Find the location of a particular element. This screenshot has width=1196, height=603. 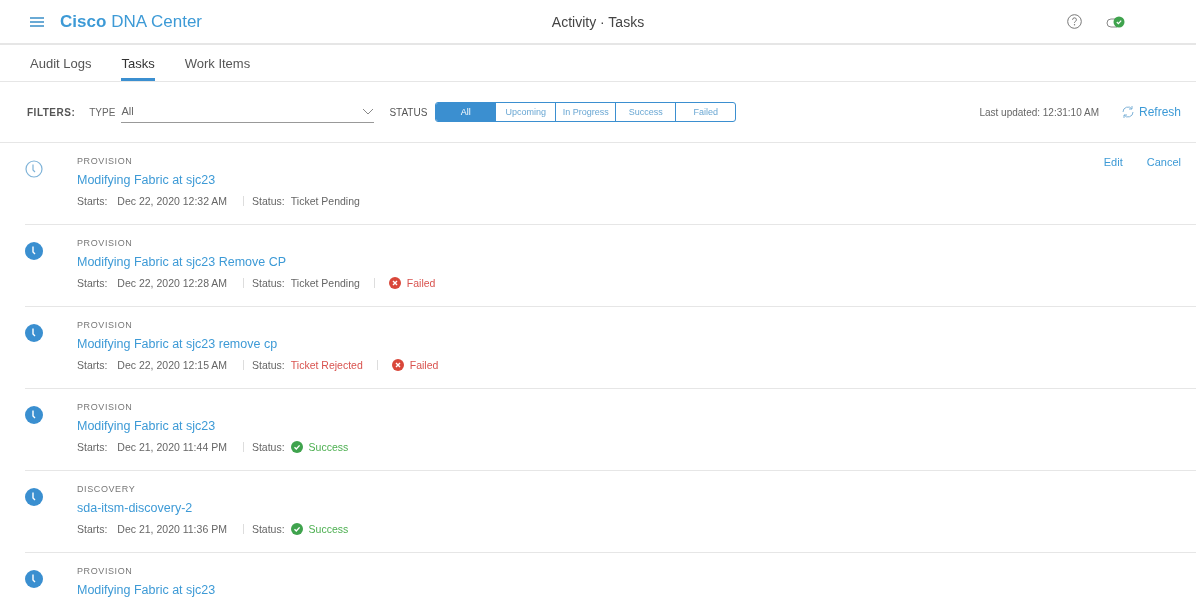

refresh-icon is located at coordinates (1127, 112).